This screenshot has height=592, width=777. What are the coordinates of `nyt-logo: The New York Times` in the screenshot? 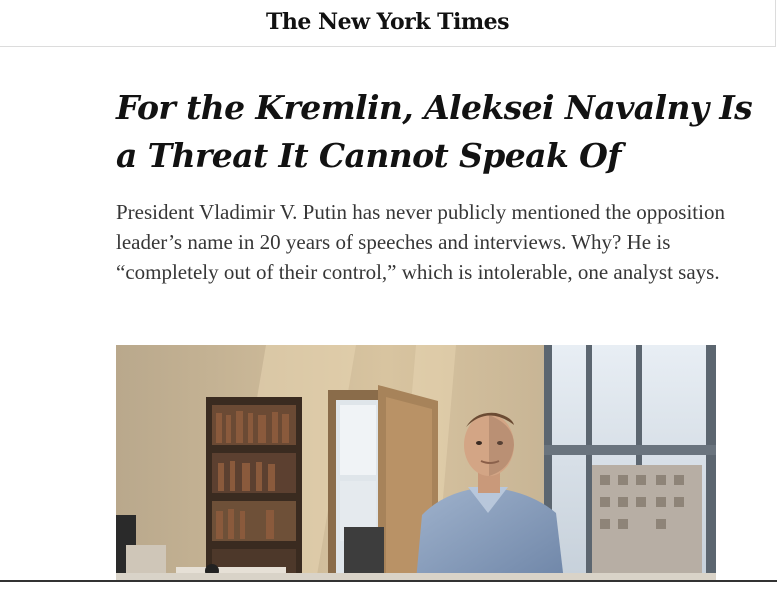 It's located at (387, 22).